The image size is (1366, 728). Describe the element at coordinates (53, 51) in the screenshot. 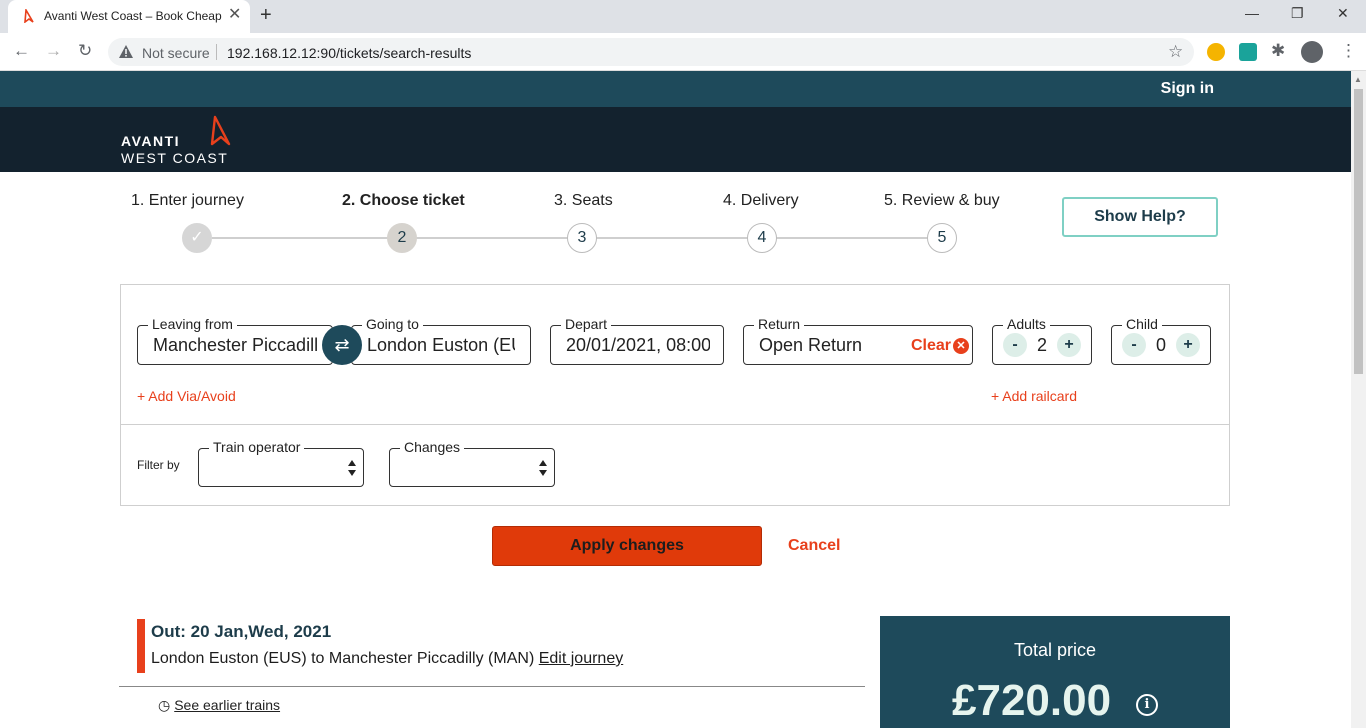

I see `forward-icon: →` at that location.